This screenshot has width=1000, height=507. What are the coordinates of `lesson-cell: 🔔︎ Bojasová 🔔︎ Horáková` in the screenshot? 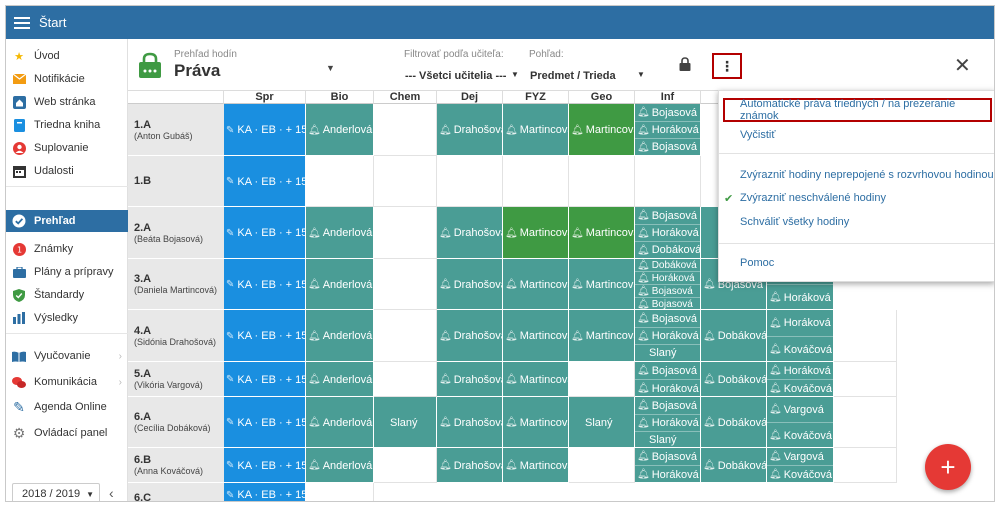 It's located at (668, 465).